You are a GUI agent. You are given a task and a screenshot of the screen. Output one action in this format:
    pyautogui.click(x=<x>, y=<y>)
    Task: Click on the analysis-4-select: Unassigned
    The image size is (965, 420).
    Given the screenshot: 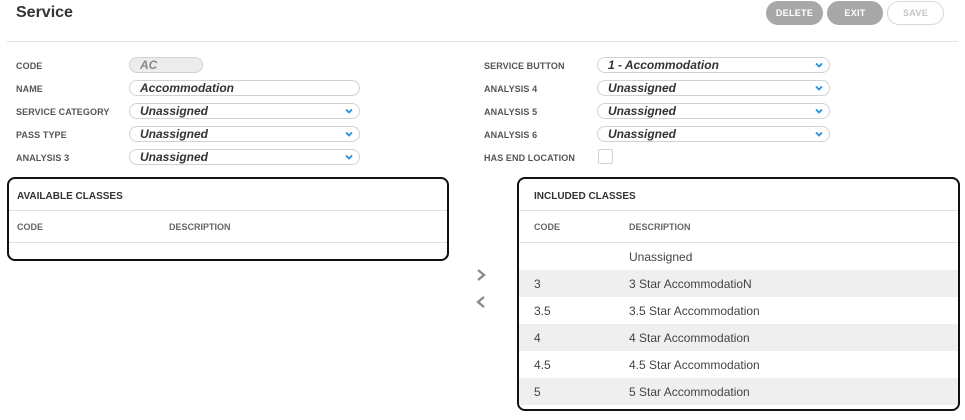 What is the action you would take?
    pyautogui.click(x=713, y=88)
    